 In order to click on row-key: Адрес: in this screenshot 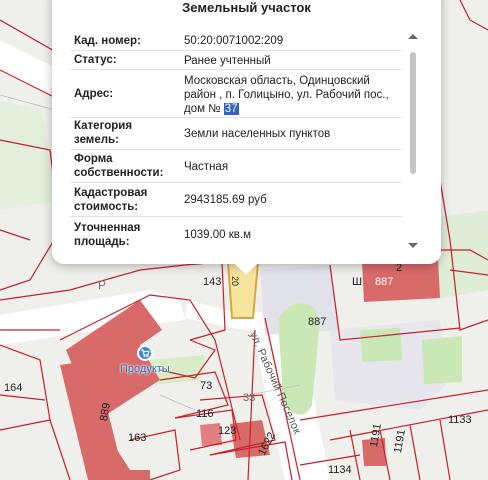, I will do `click(94, 94)`.